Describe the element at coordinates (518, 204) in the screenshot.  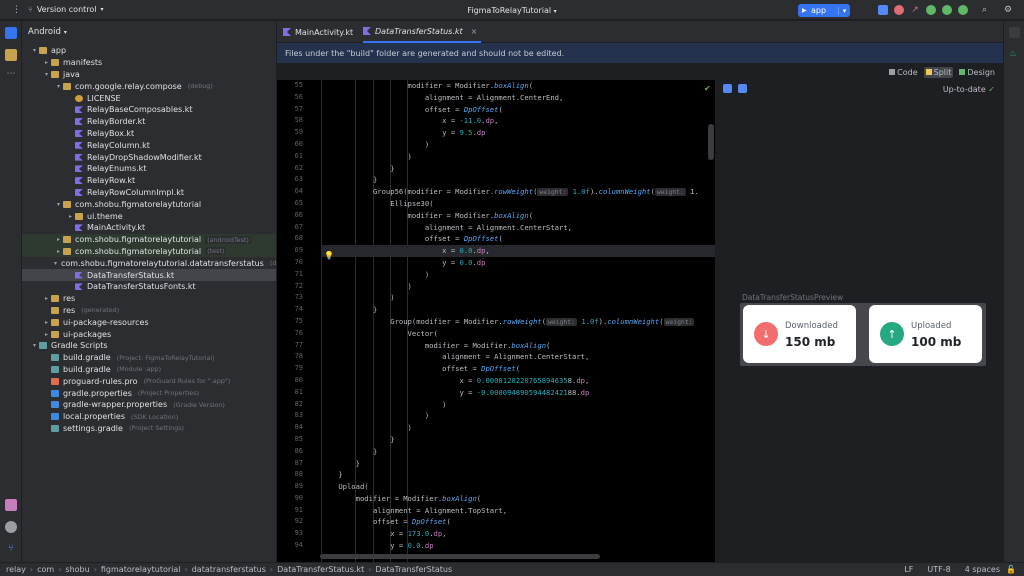
I see `code-line: Ellipse30(` at that location.